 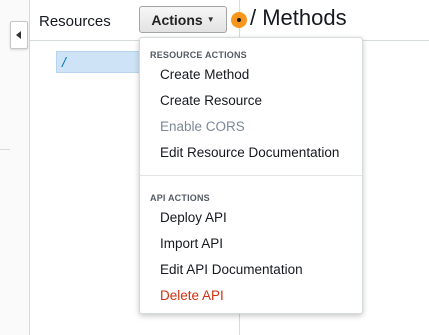 I want to click on actions-button: Actions ▼, so click(x=183, y=19).